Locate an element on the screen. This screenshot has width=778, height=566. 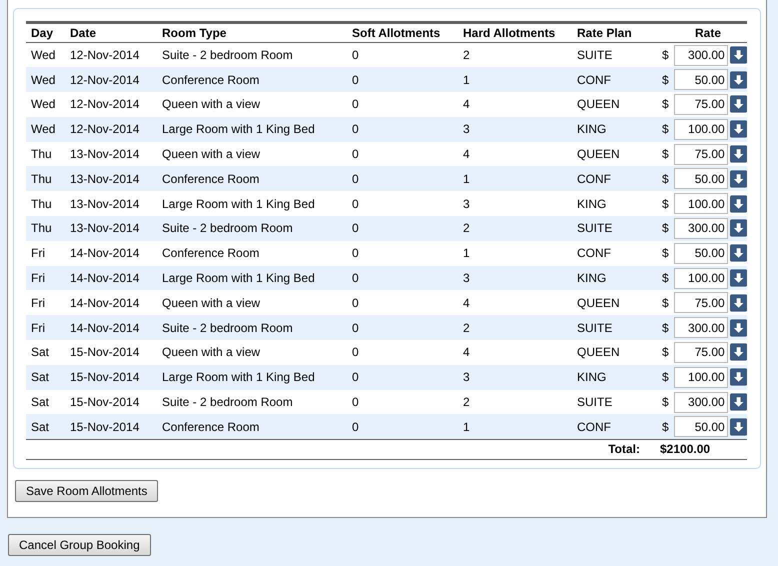
total-label: Total: is located at coordinates (612, 449).